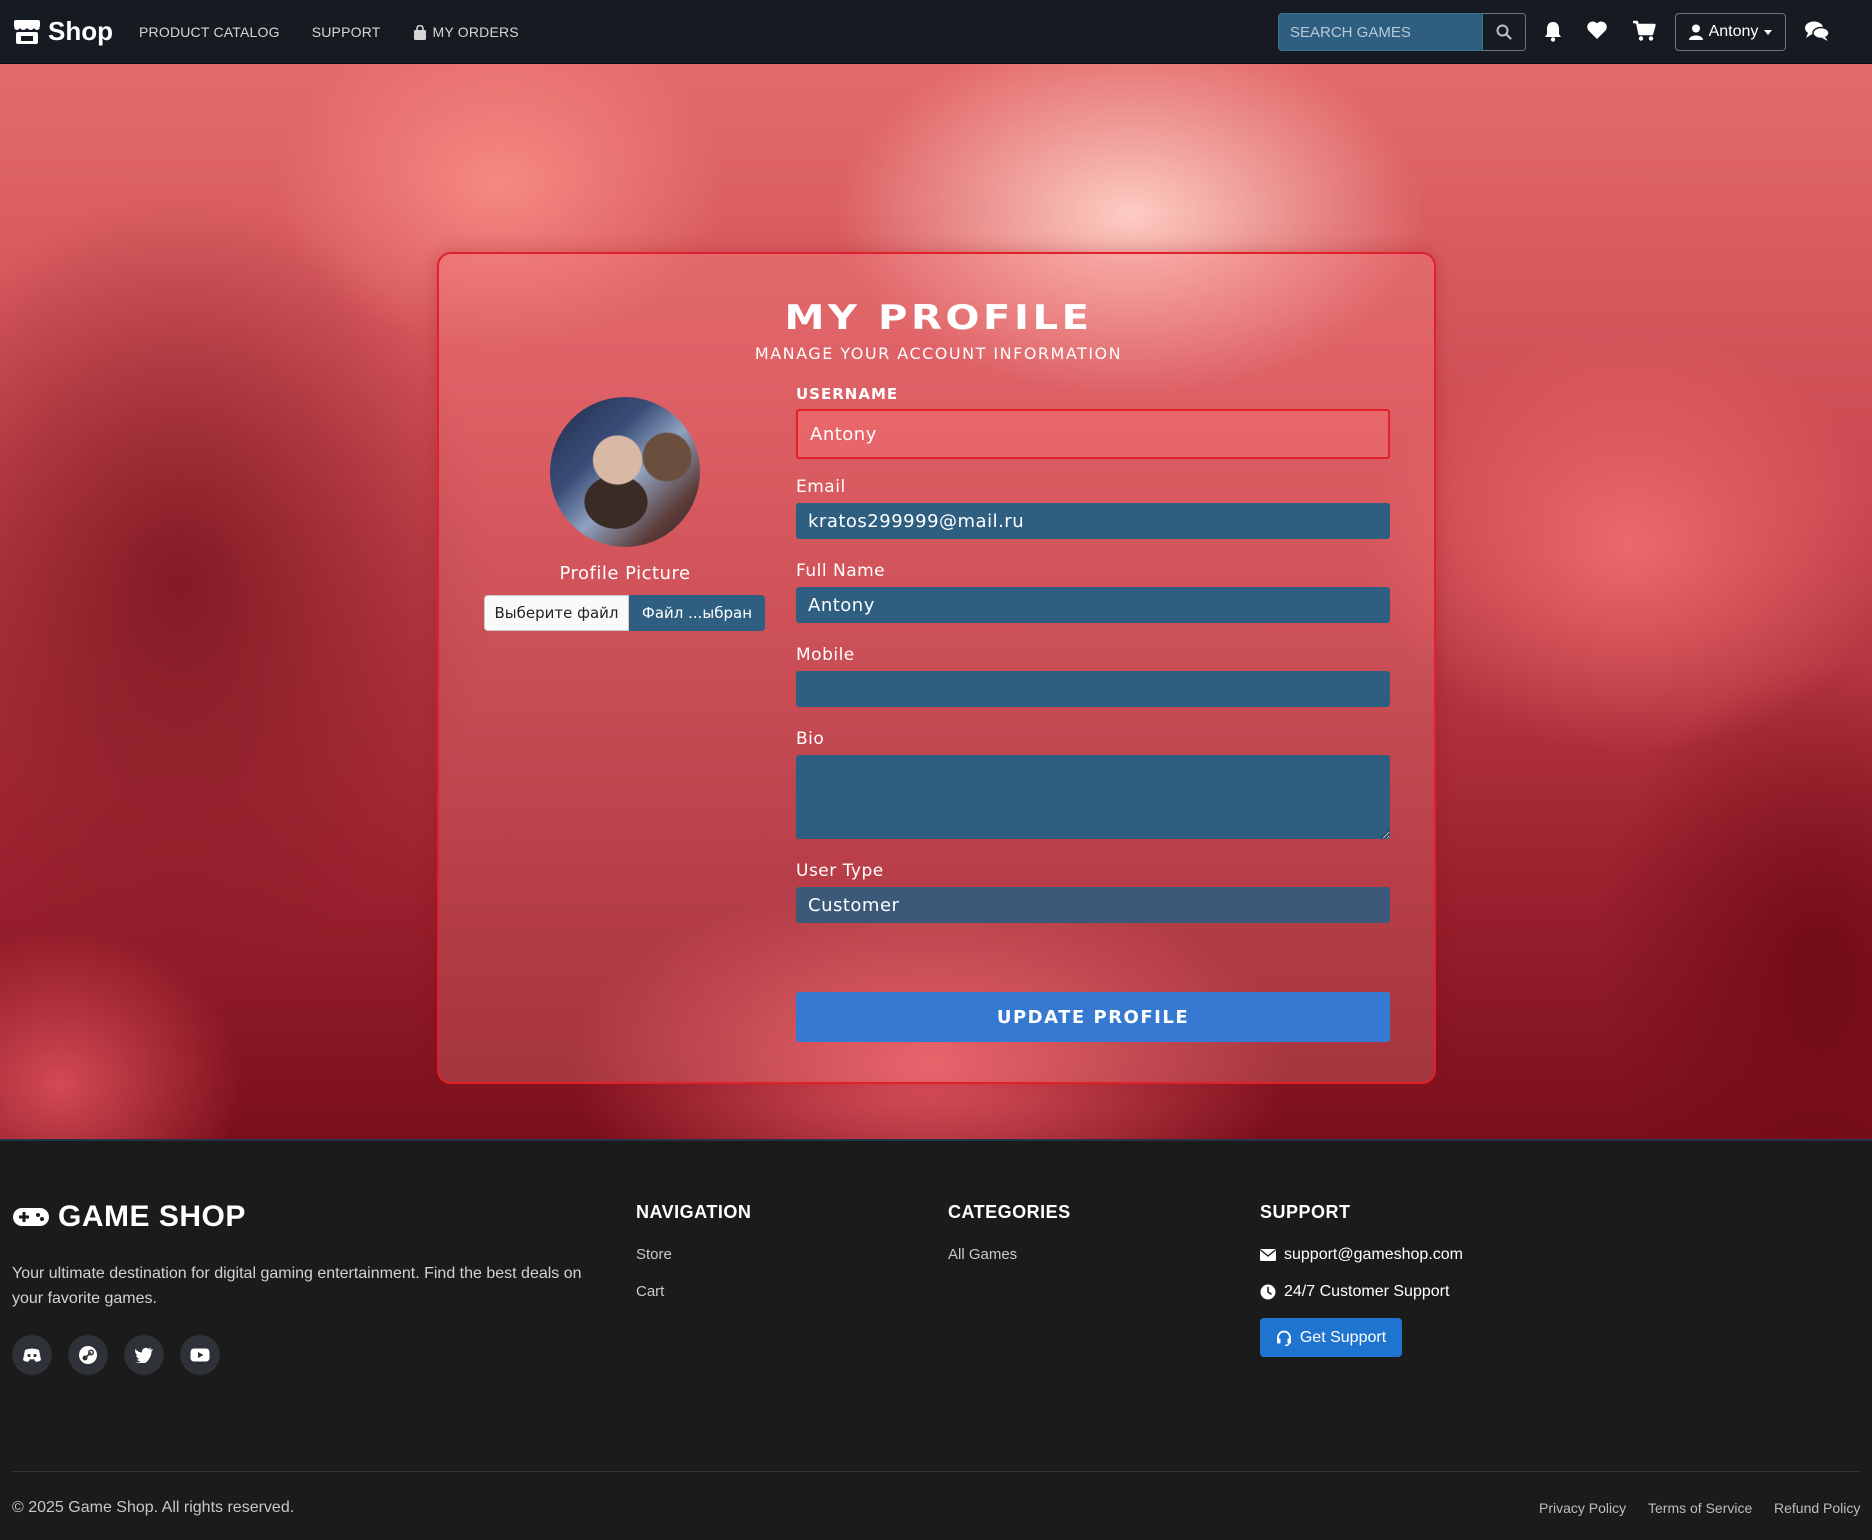  What do you see at coordinates (80, 31) in the screenshot?
I see `brand-name: Shop` at bounding box center [80, 31].